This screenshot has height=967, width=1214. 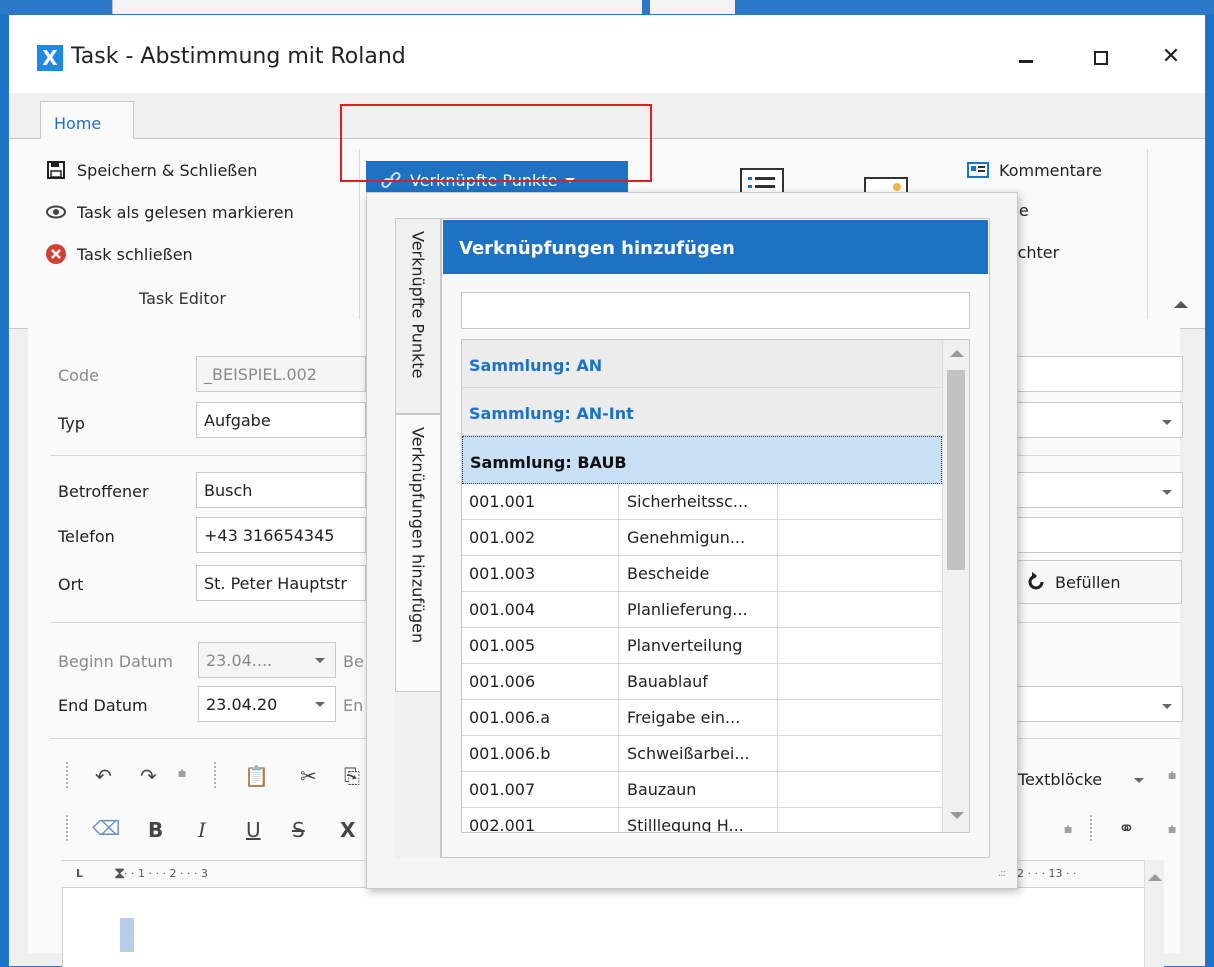 I want to click on collapse-ribbon-icon, so click(x=1181, y=304).